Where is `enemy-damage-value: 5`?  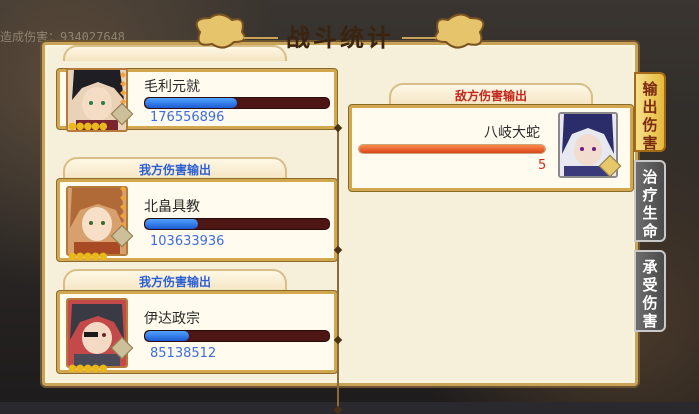
enemy-damage-value: 5 is located at coordinates (542, 165).